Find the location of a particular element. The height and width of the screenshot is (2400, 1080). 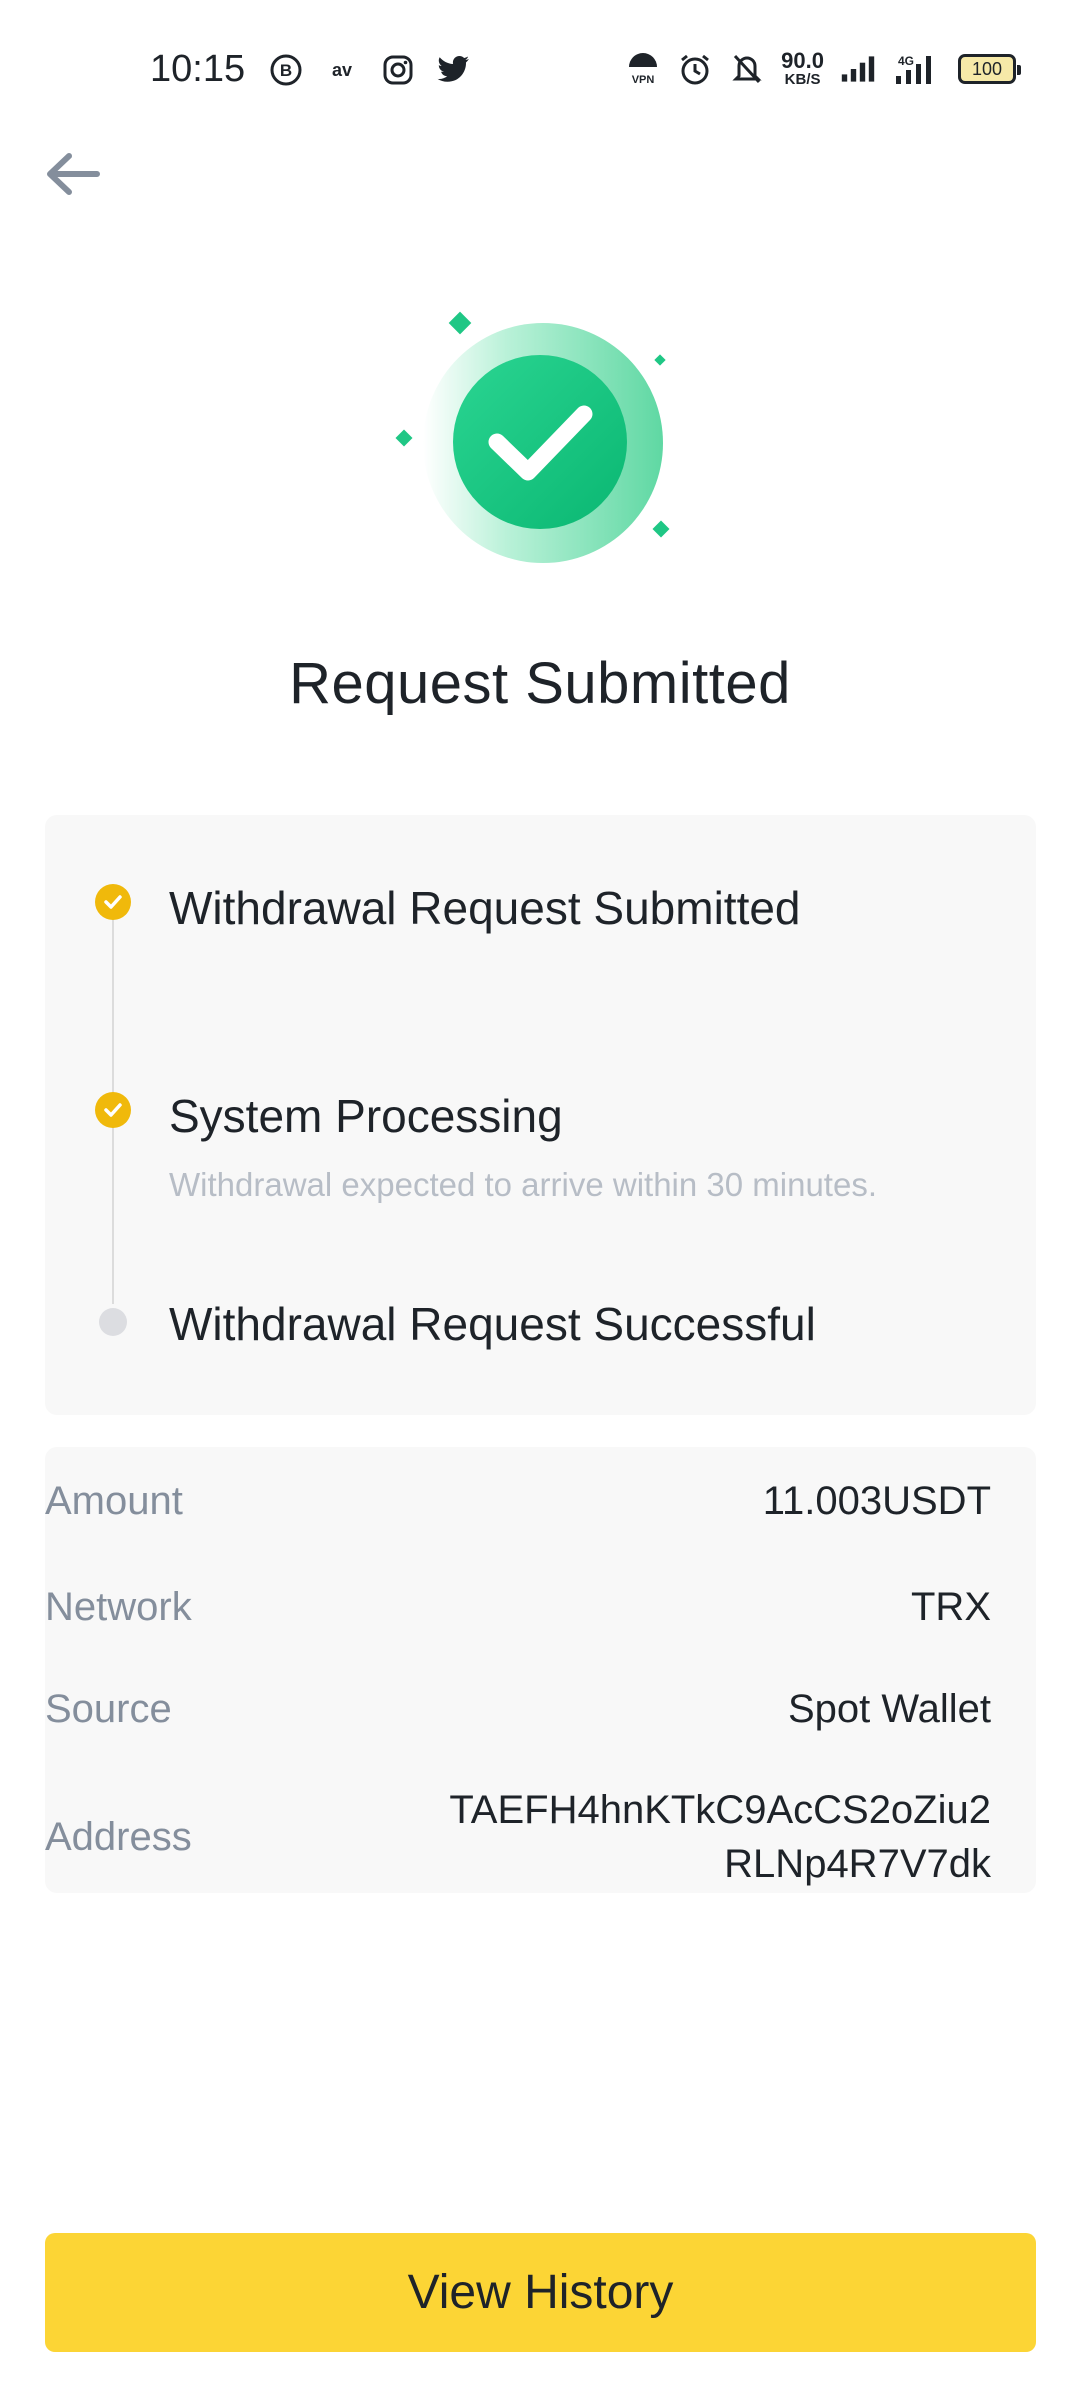

detail-row-source: Source Spot Wallet is located at coordinates (518, 1709).